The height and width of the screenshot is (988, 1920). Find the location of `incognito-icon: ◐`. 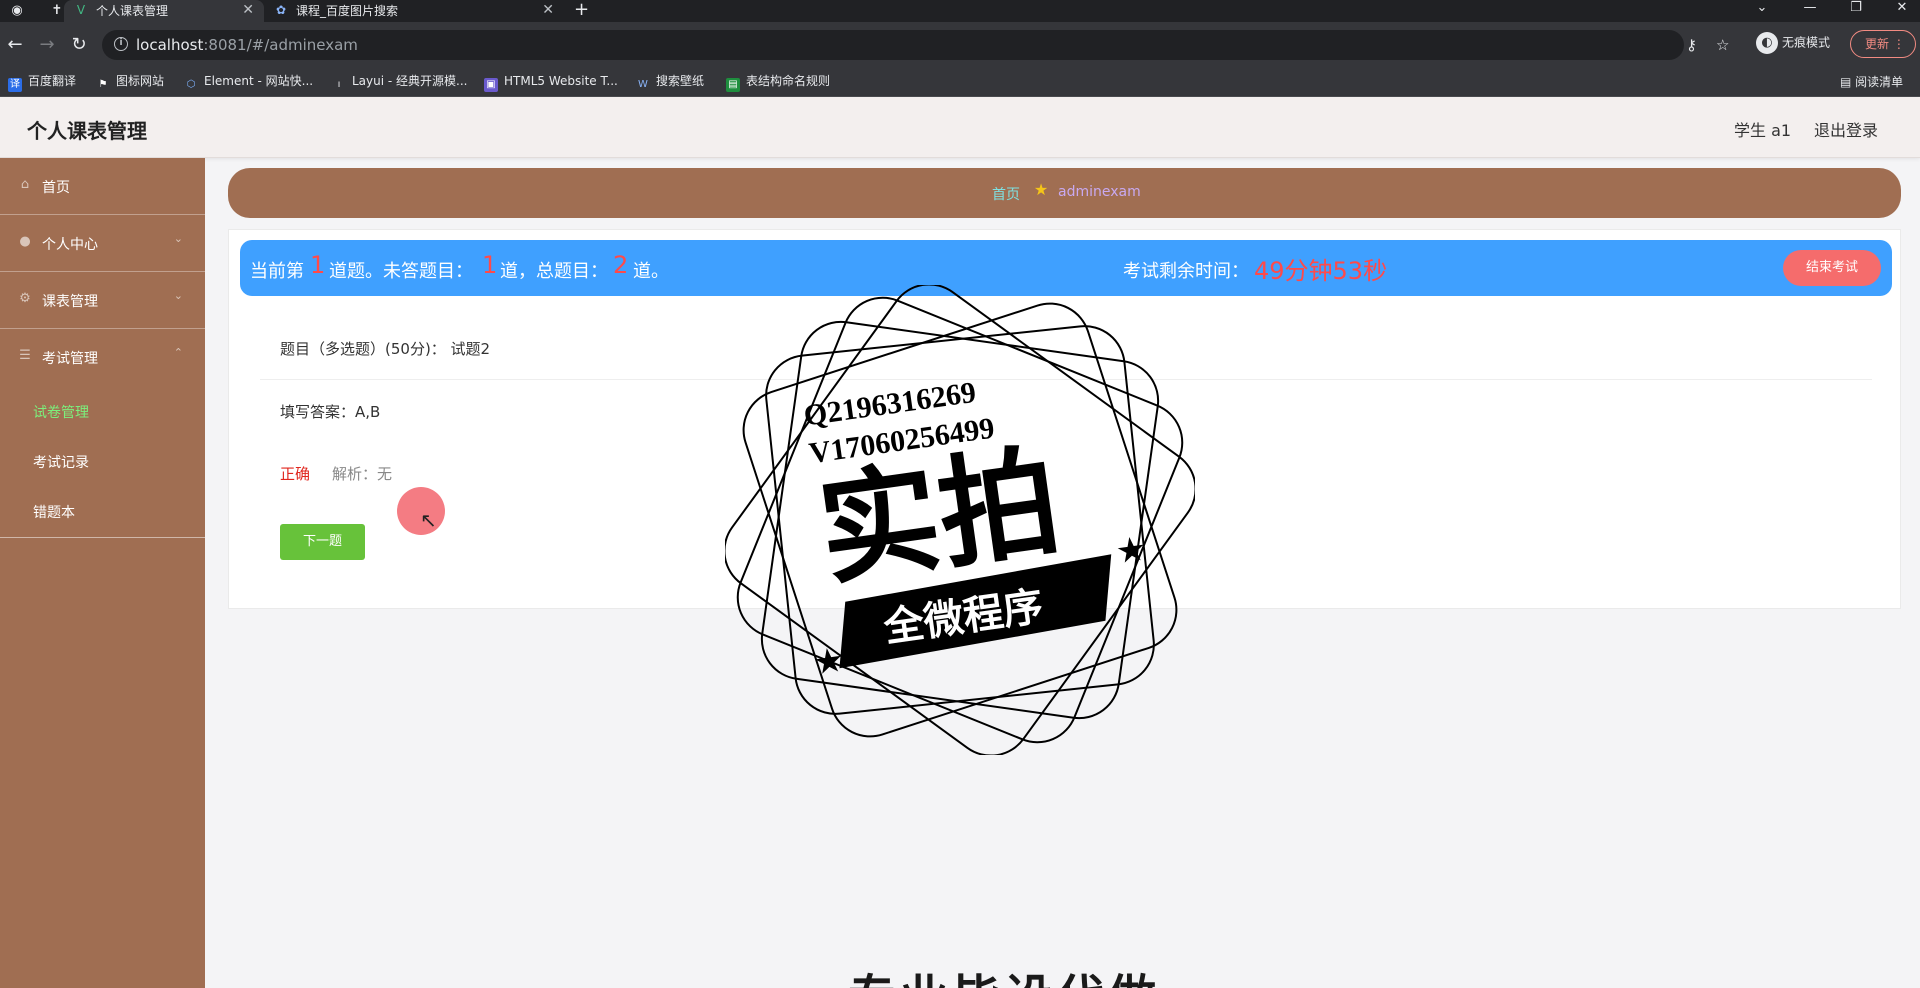

incognito-icon: ◐ is located at coordinates (1767, 43).